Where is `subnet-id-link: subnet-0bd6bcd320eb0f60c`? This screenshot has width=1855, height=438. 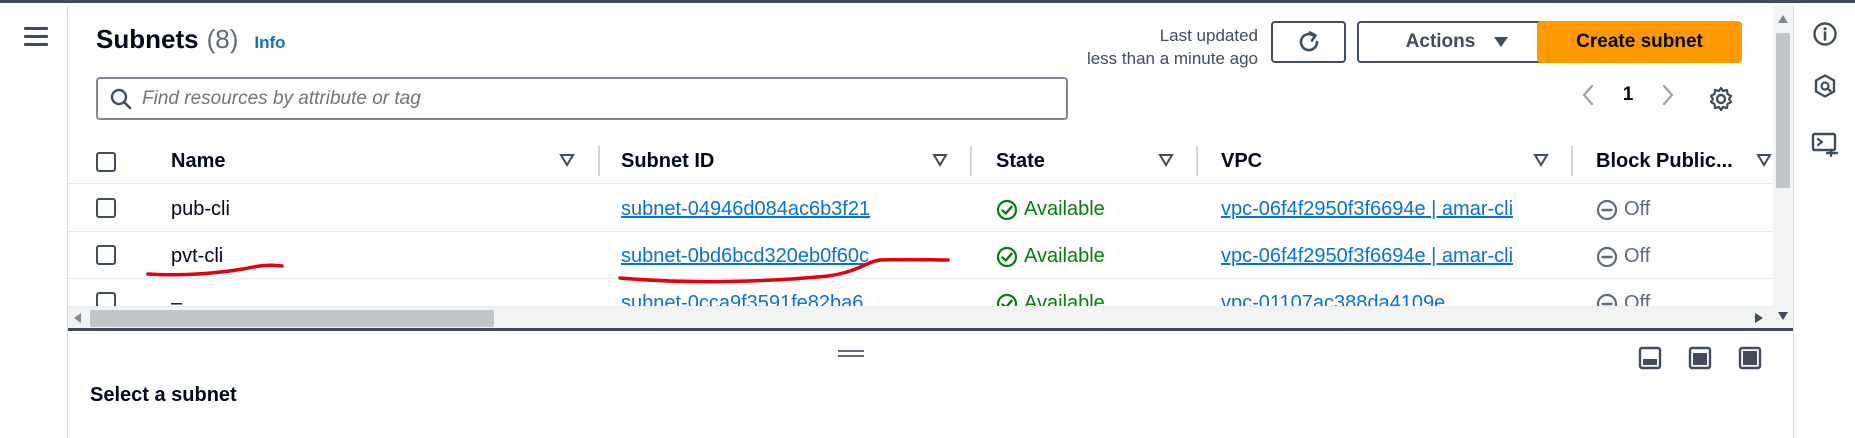
subnet-id-link: subnet-0bd6bcd320eb0f60c is located at coordinates (745, 256).